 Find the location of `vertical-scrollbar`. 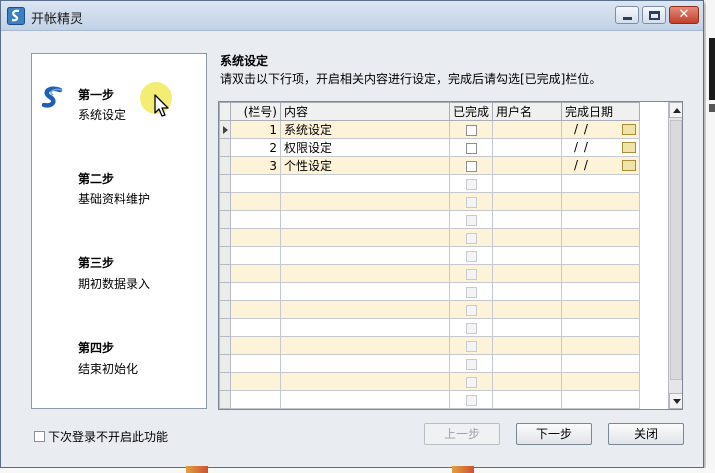

vertical-scrollbar is located at coordinates (675, 255).